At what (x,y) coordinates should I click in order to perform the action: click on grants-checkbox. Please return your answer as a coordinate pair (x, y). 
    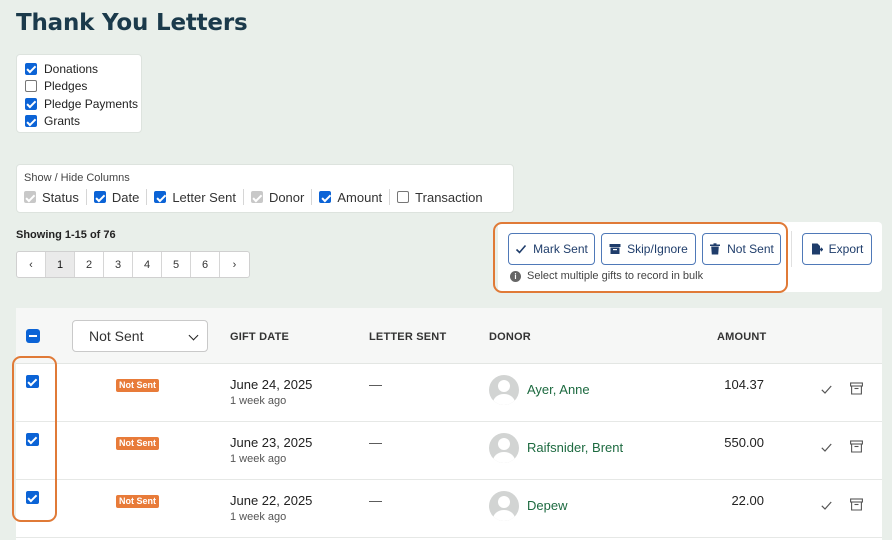
    Looking at the image, I should click on (31, 121).